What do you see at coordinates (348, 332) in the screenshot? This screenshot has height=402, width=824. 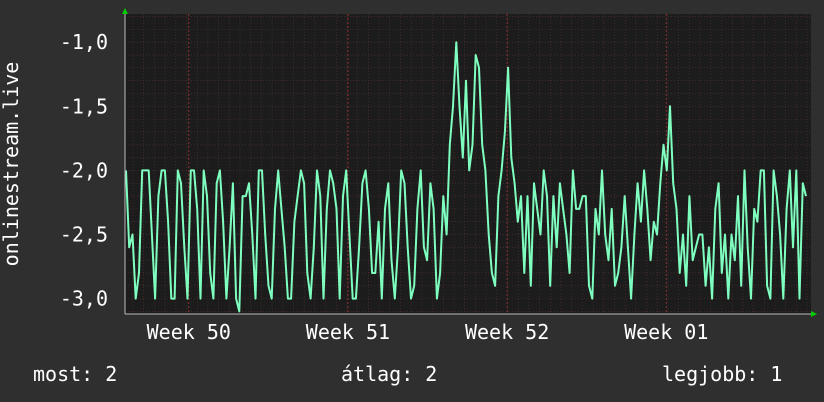 I see `x-tick-label: Week 51` at bounding box center [348, 332].